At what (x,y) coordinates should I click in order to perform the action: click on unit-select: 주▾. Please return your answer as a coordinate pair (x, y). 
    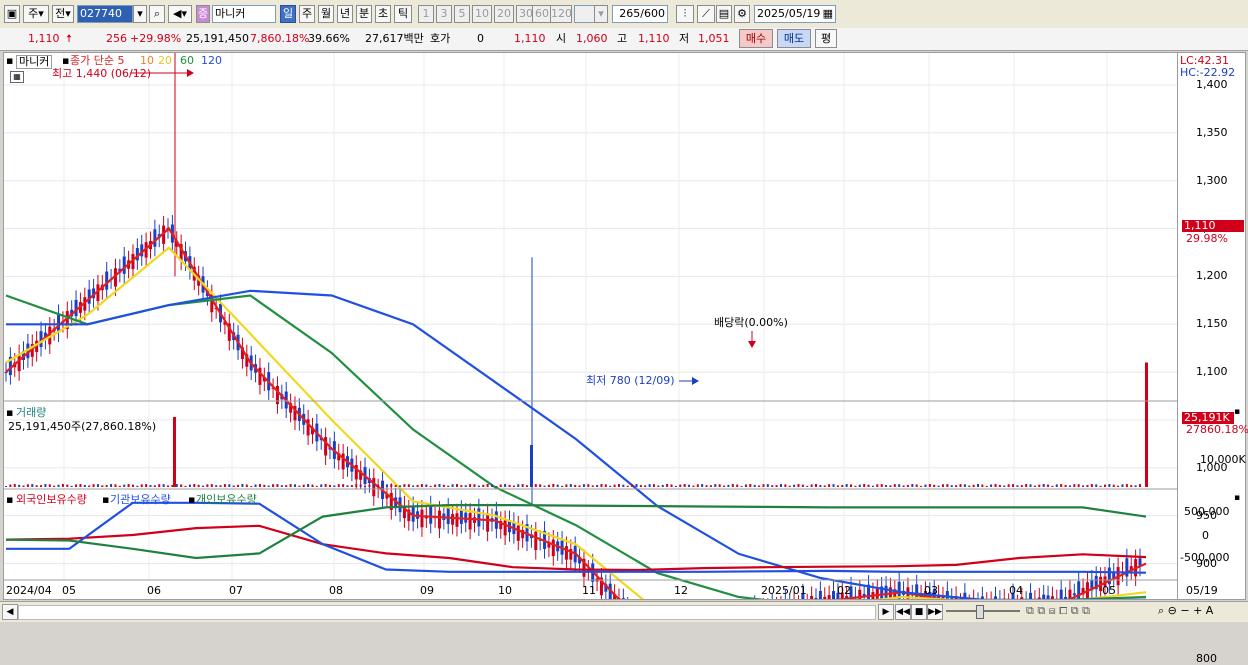
    Looking at the image, I should click on (36, 14).